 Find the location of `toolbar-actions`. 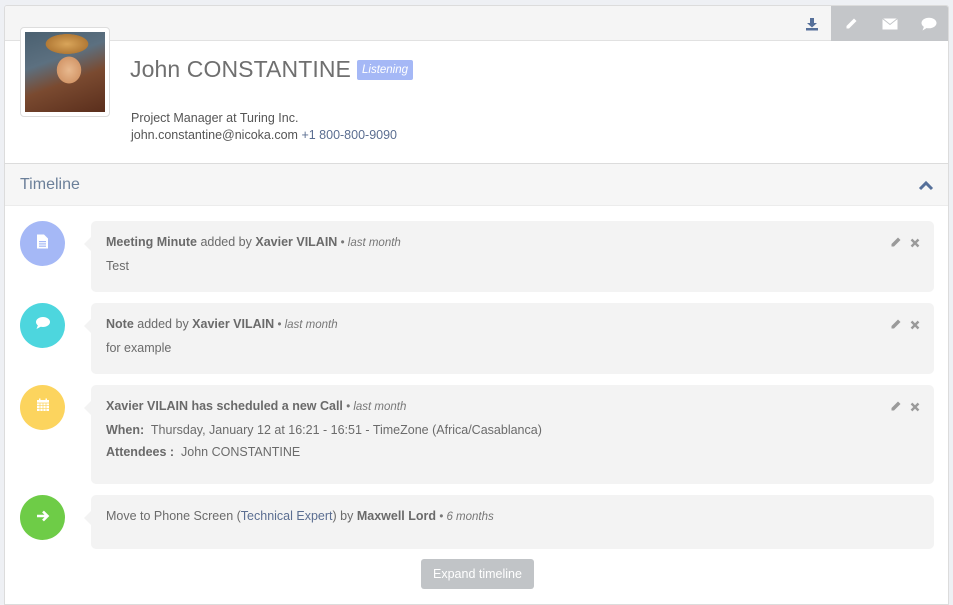

toolbar-actions is located at coordinates (870, 23).